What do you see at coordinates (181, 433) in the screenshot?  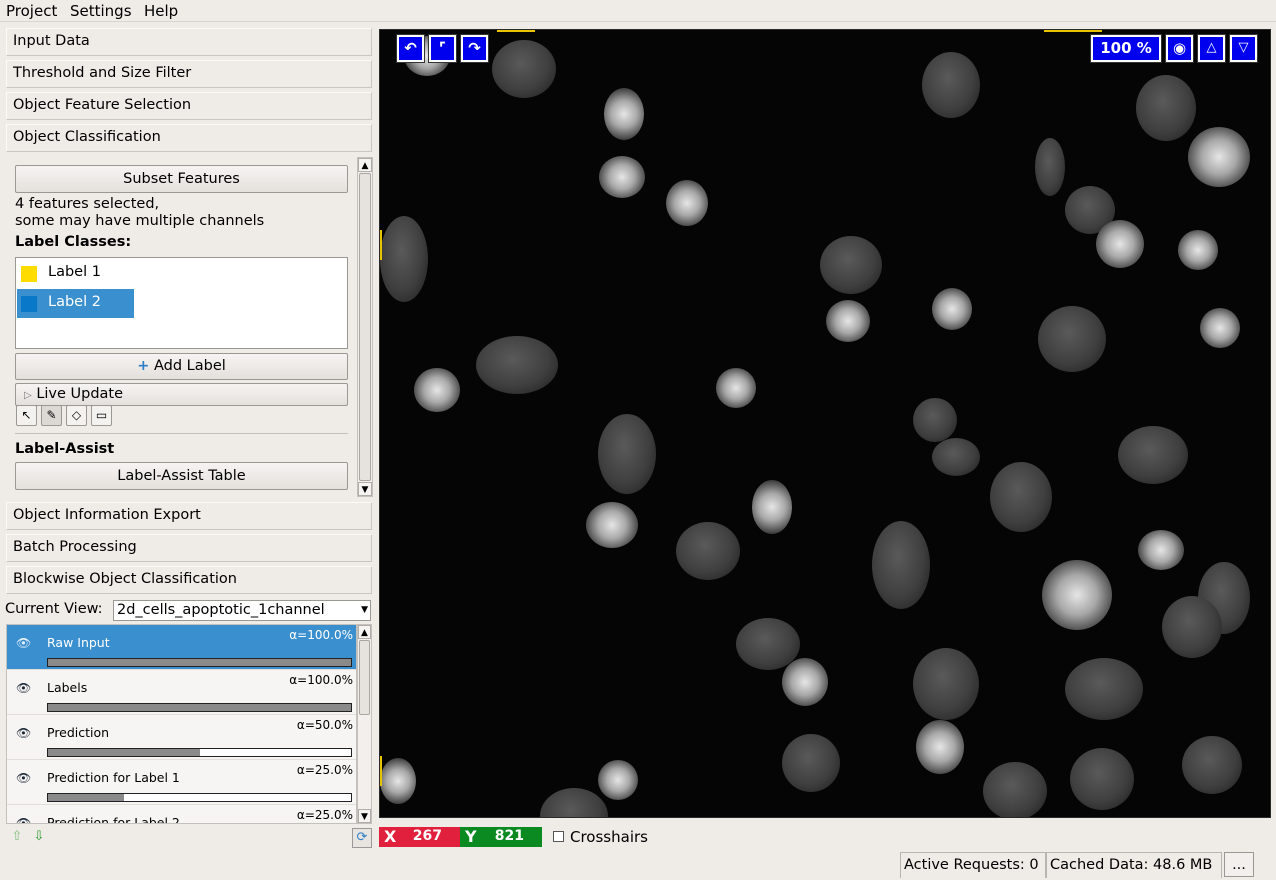 I see `divider` at bounding box center [181, 433].